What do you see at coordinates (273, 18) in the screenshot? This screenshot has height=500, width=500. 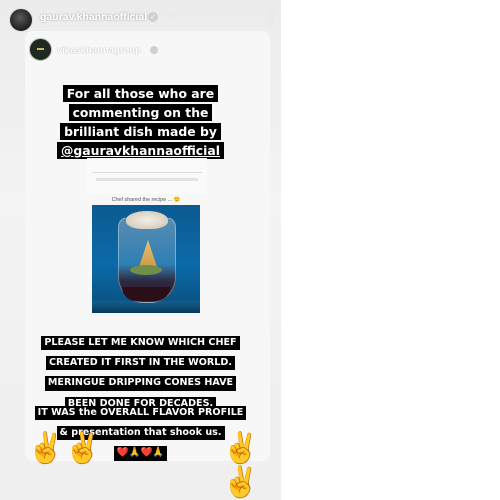 I see `more-options-icon: · · ·` at bounding box center [273, 18].